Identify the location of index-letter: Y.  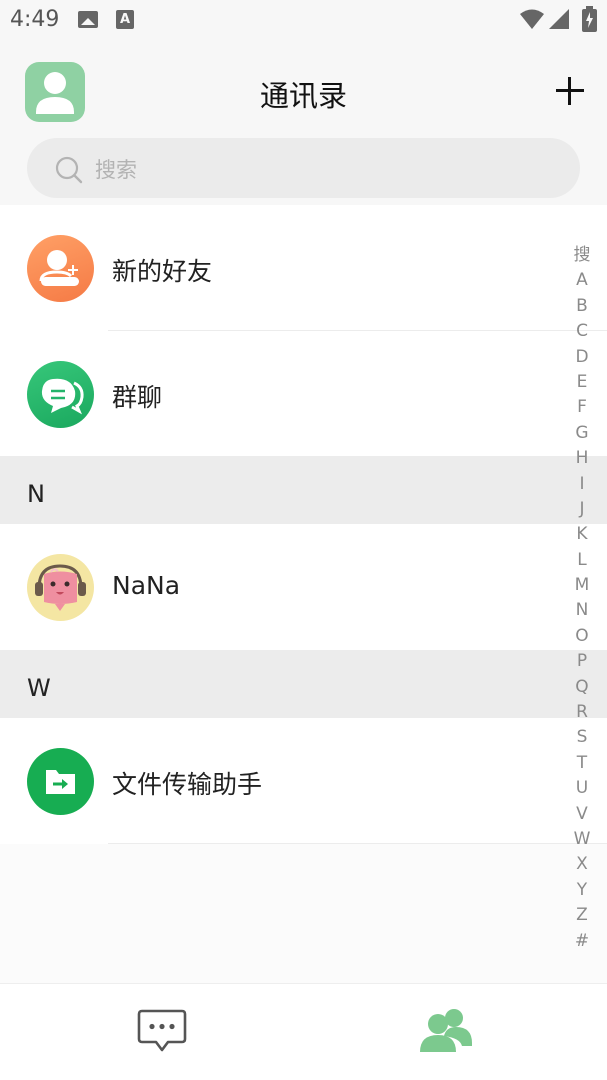
(582, 890).